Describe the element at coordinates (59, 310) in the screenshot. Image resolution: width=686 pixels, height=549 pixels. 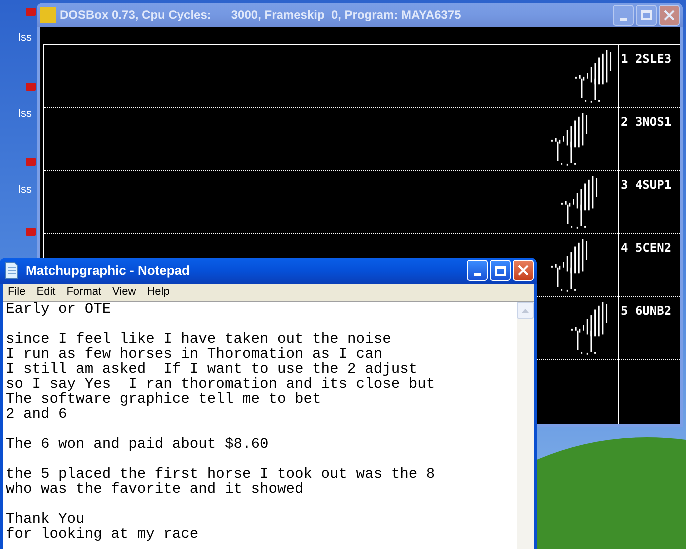
I see `text-line: Early or OTE` at that location.